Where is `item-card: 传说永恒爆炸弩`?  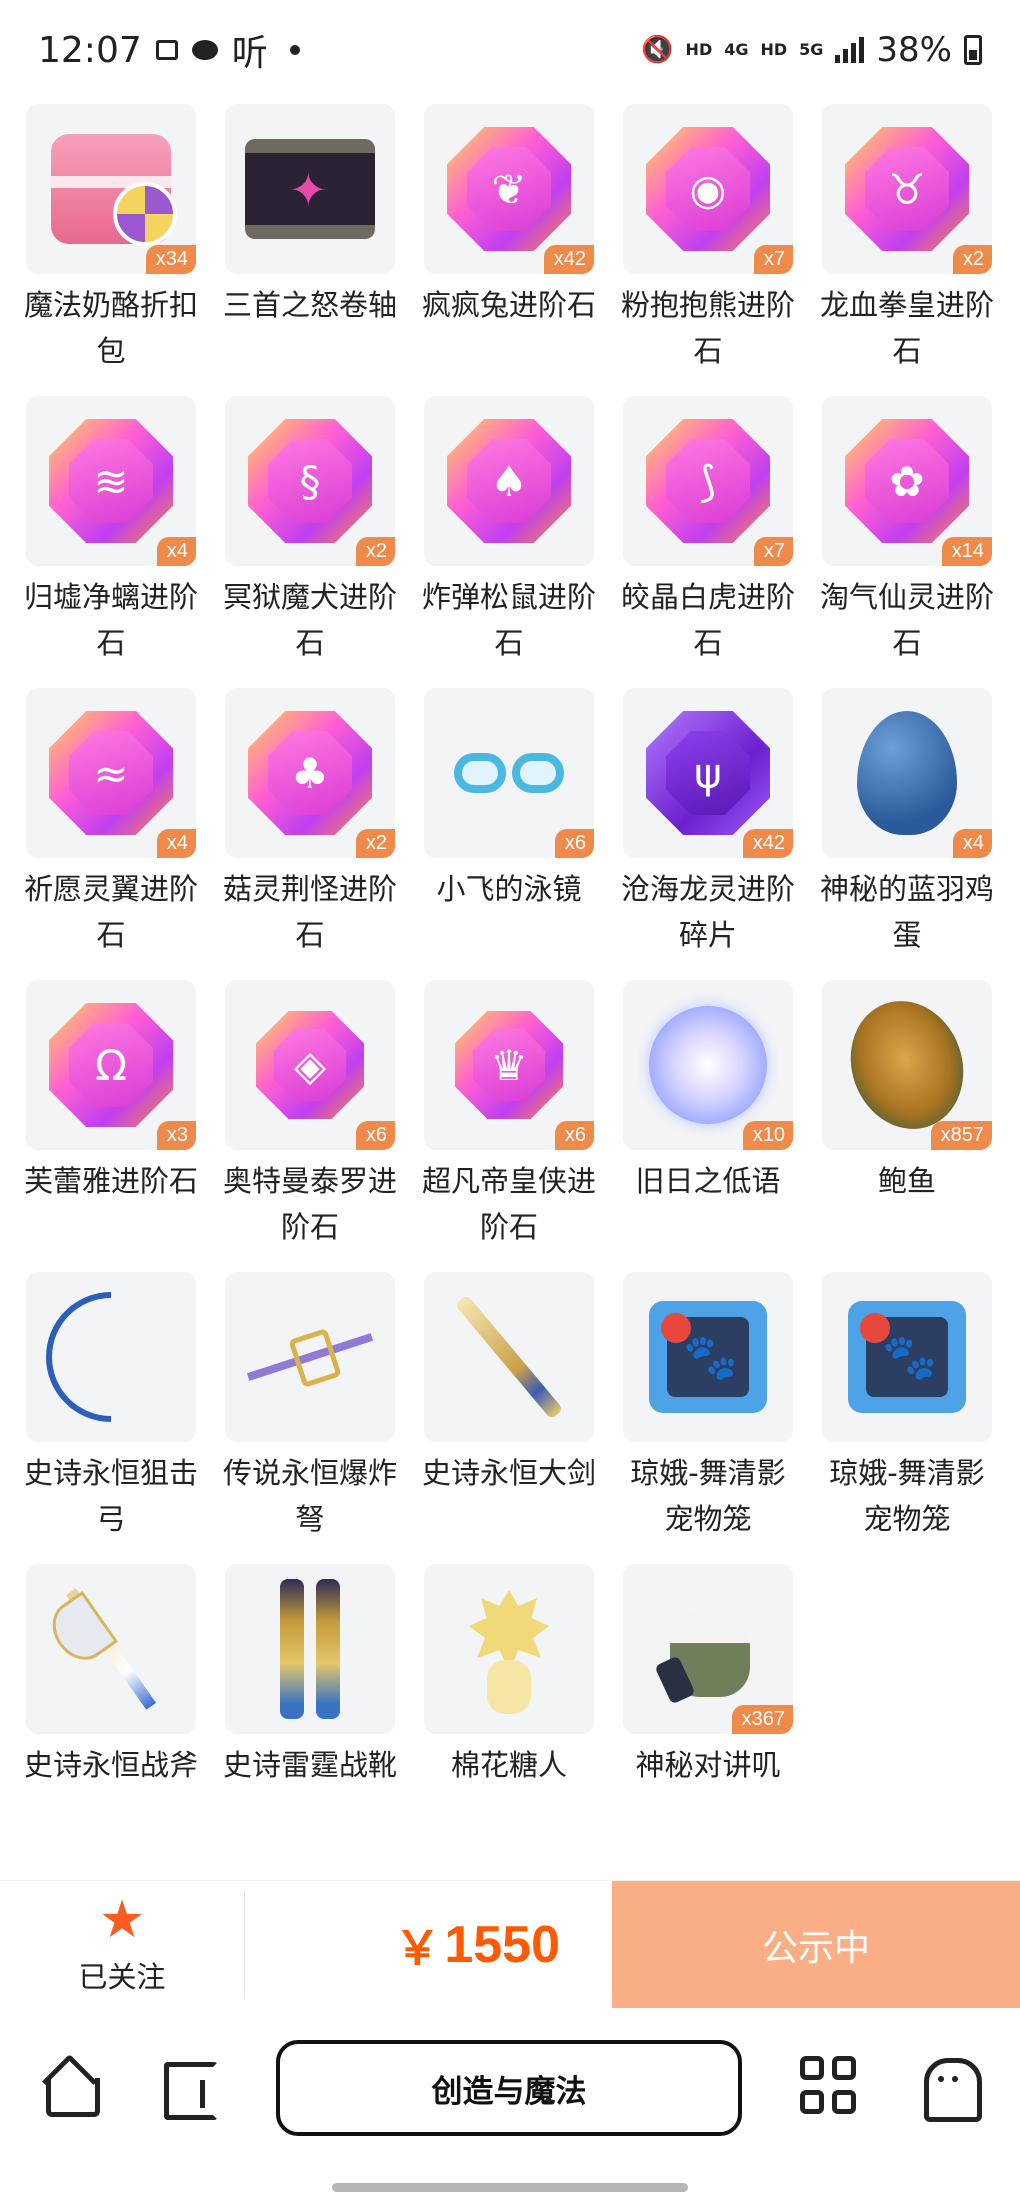 item-card: 传说永恒爆炸弩 is located at coordinates (310, 1418).